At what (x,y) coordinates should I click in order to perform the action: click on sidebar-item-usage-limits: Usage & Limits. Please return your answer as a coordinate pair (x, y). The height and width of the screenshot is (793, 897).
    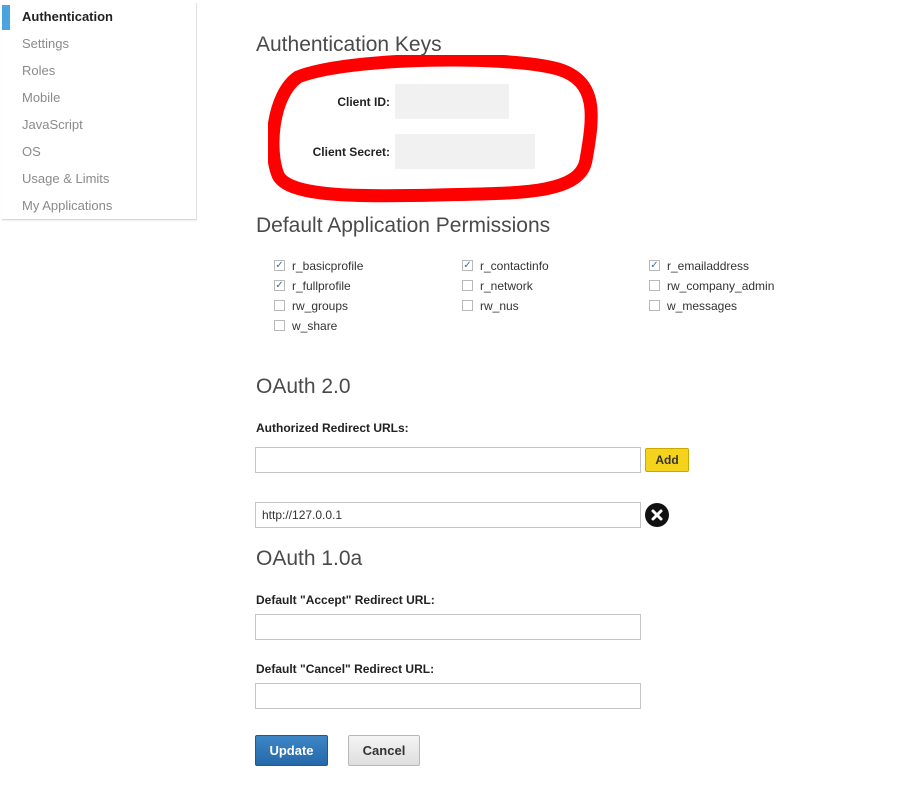
    Looking at the image, I should click on (99, 178).